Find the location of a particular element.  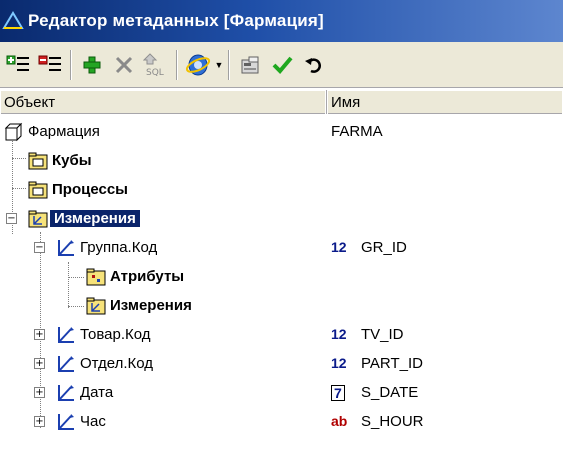

add-button is located at coordinates (92, 65).